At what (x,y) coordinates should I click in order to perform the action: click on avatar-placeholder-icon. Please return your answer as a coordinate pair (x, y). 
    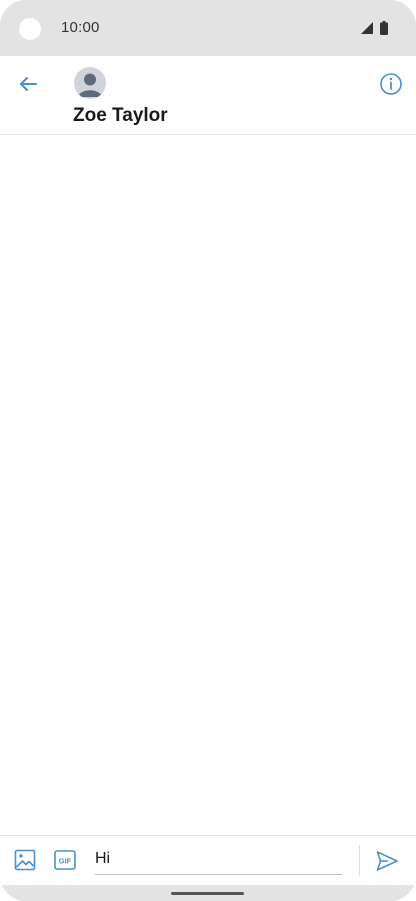
    Looking at the image, I should click on (90, 85).